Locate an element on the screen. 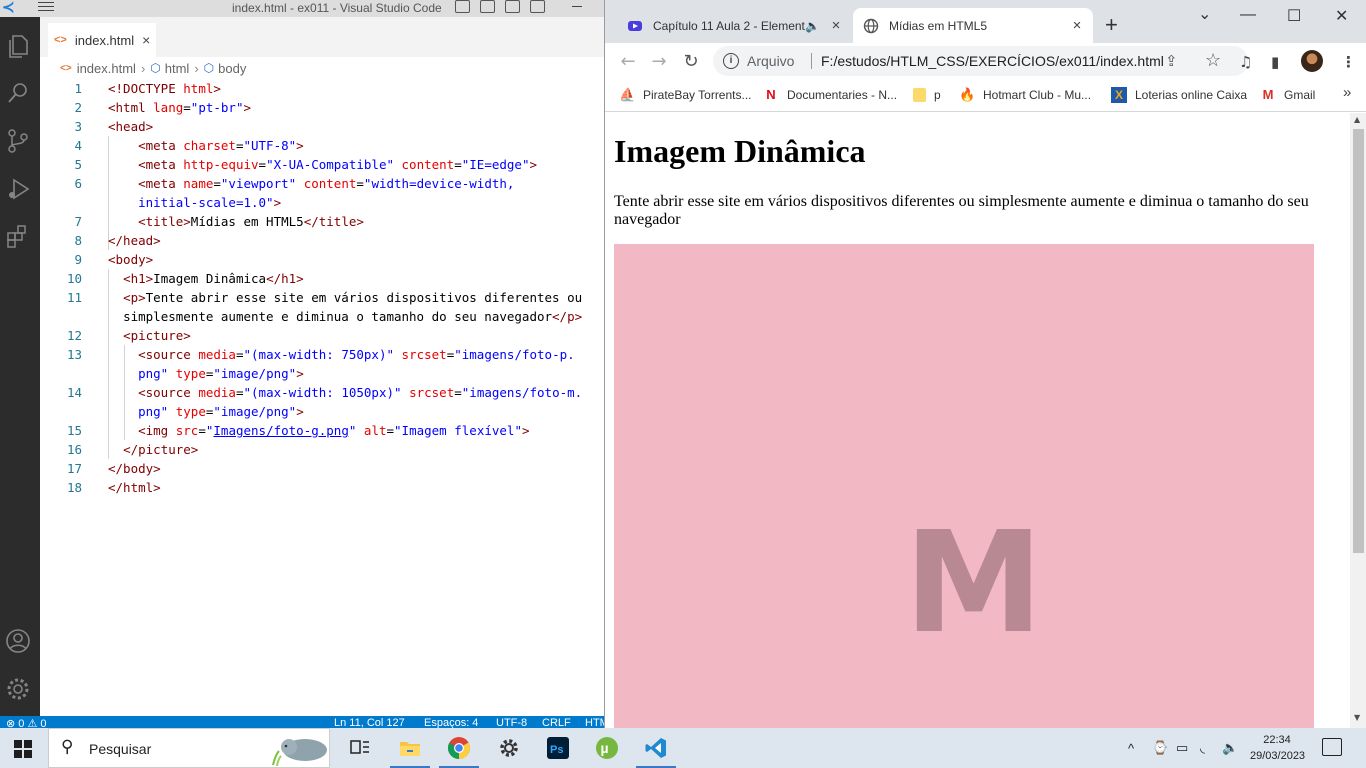  code-line: initial-scale=1.0"> is located at coordinates (210, 202).